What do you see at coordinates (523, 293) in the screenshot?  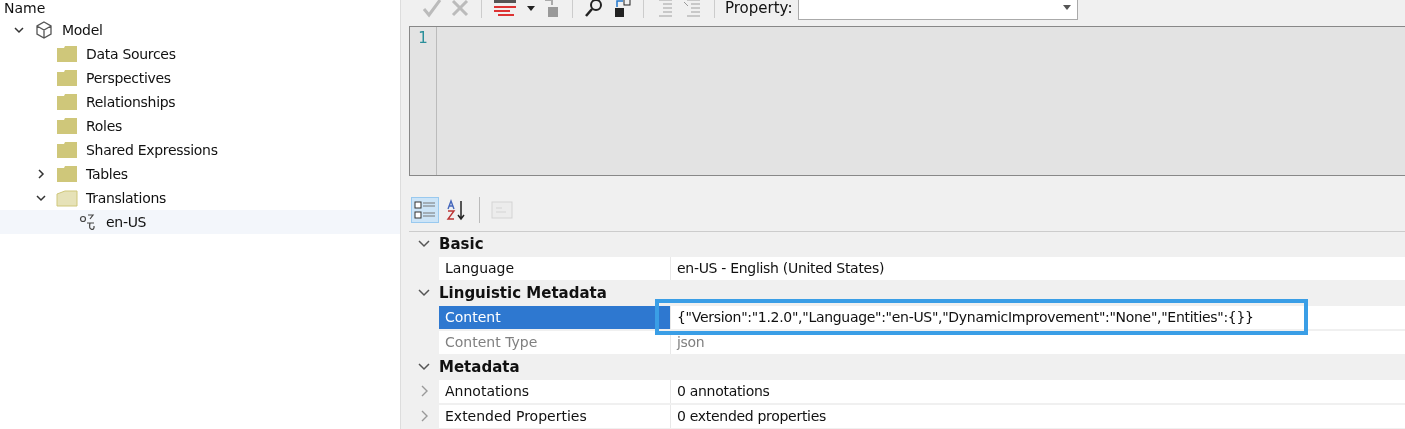 I see `category-header: Linguistic Metadata` at bounding box center [523, 293].